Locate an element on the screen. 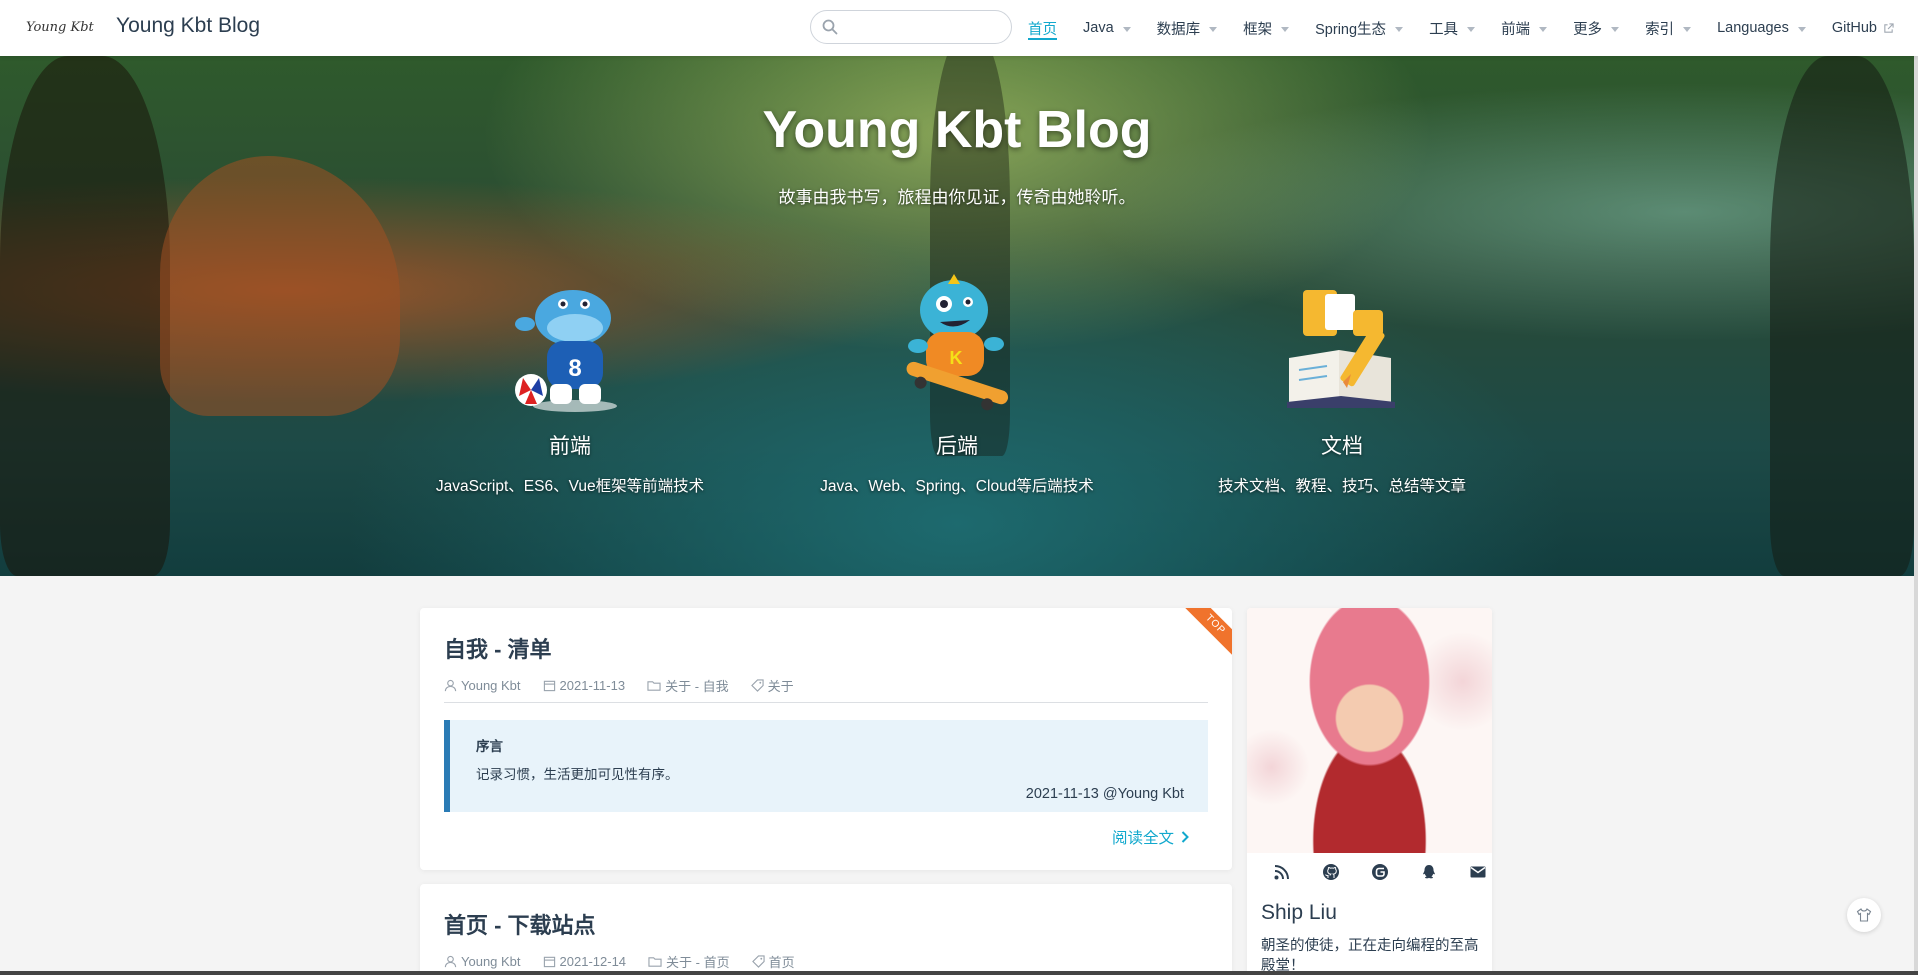 This screenshot has width=1918, height=975. post-tag: 关于 is located at coordinates (772, 685).